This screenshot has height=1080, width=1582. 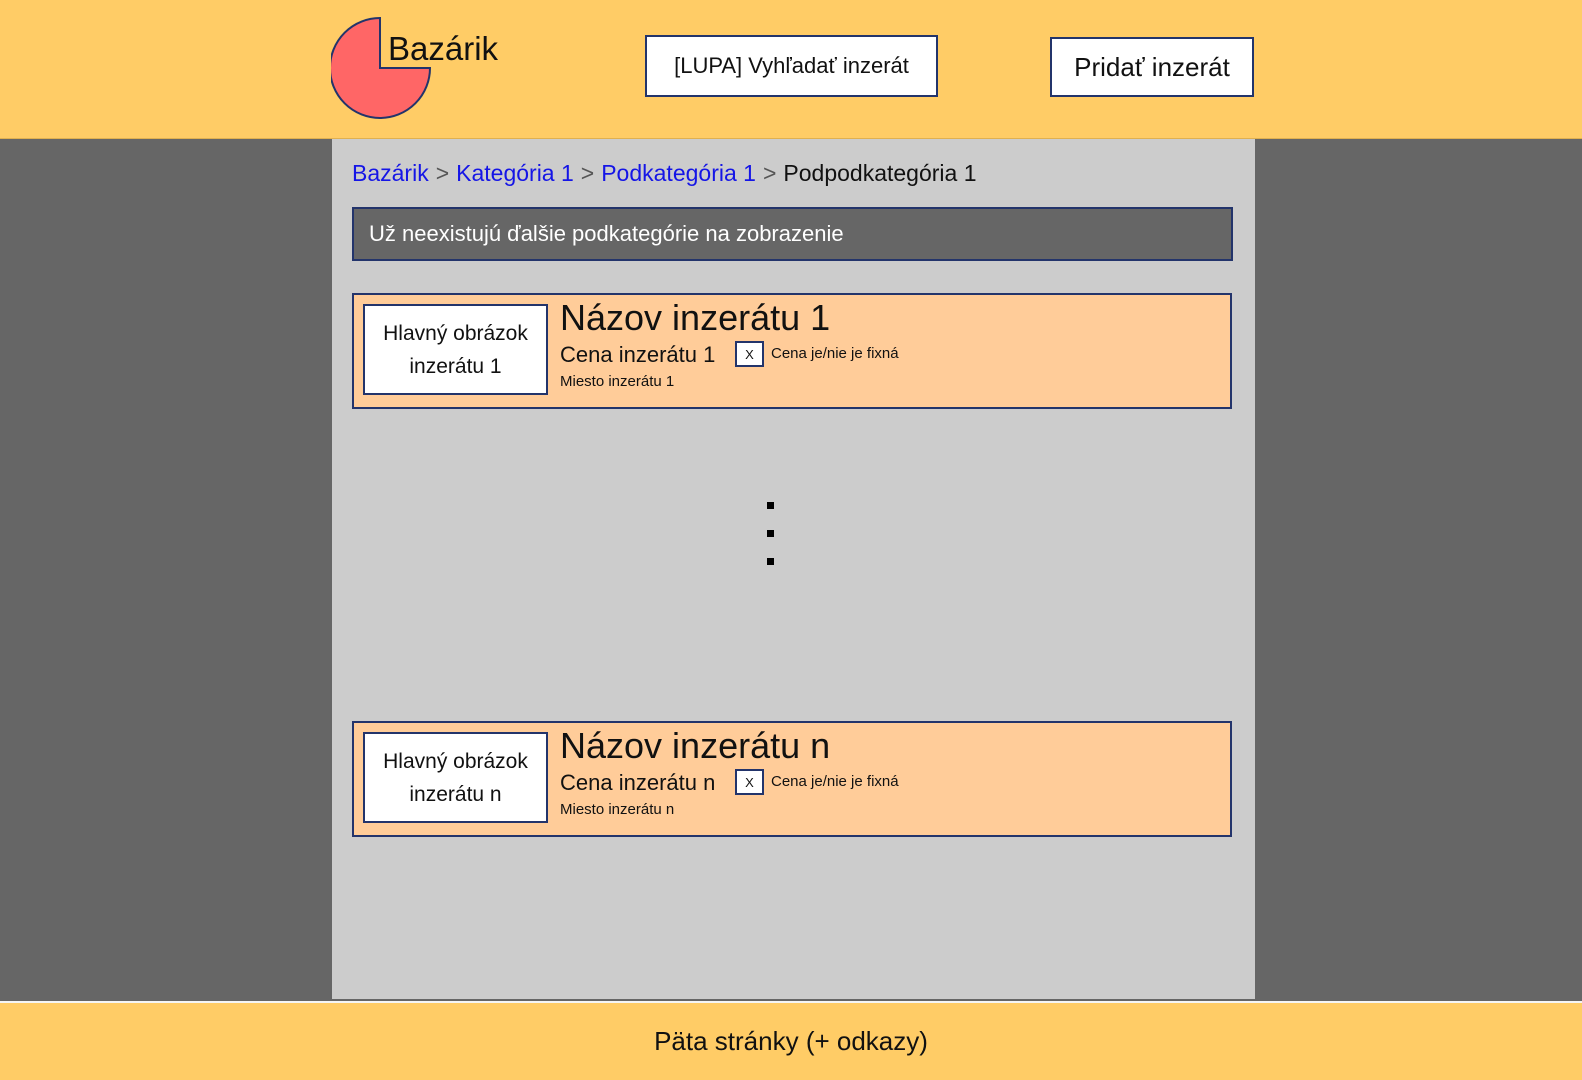 What do you see at coordinates (443, 49) in the screenshot?
I see `site-title: Bazárik` at bounding box center [443, 49].